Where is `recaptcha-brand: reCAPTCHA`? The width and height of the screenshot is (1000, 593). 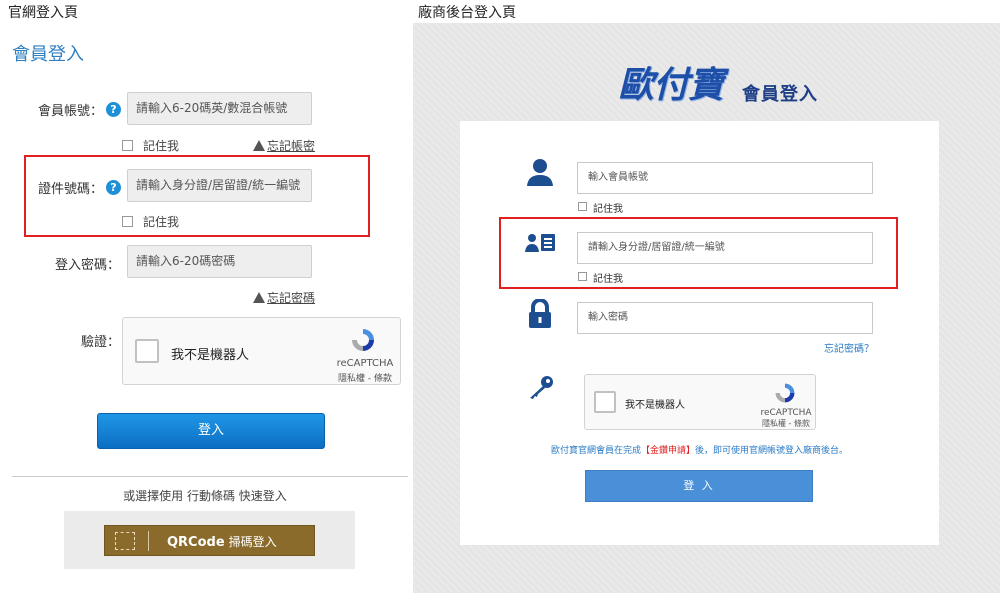 recaptcha-brand: reCAPTCHA is located at coordinates (365, 363).